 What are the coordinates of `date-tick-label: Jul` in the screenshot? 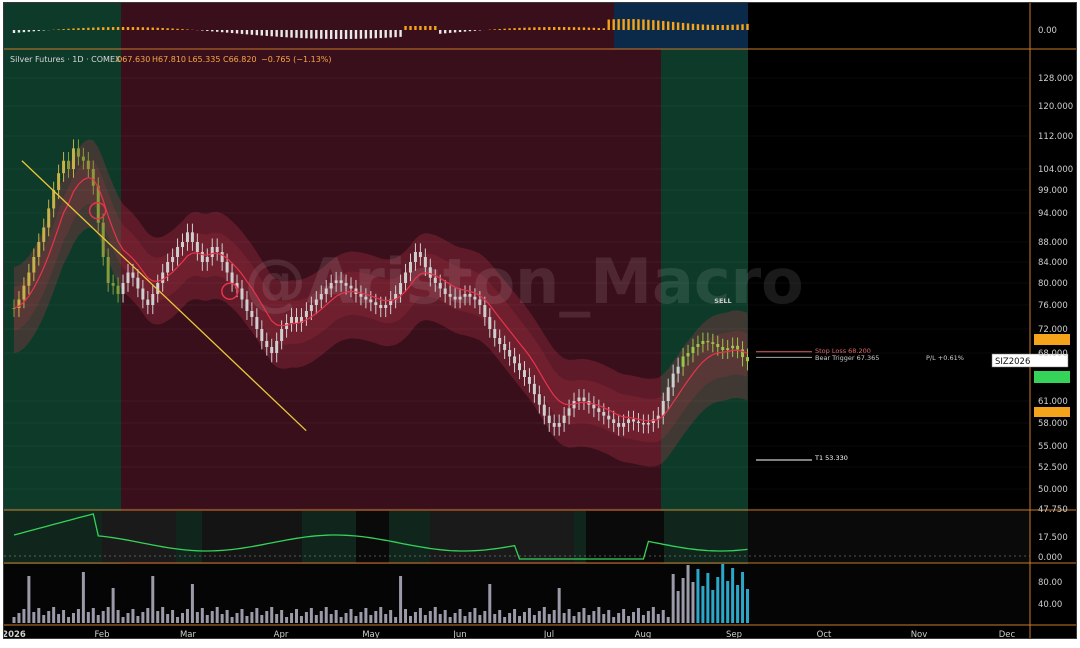 It's located at (548, 634).